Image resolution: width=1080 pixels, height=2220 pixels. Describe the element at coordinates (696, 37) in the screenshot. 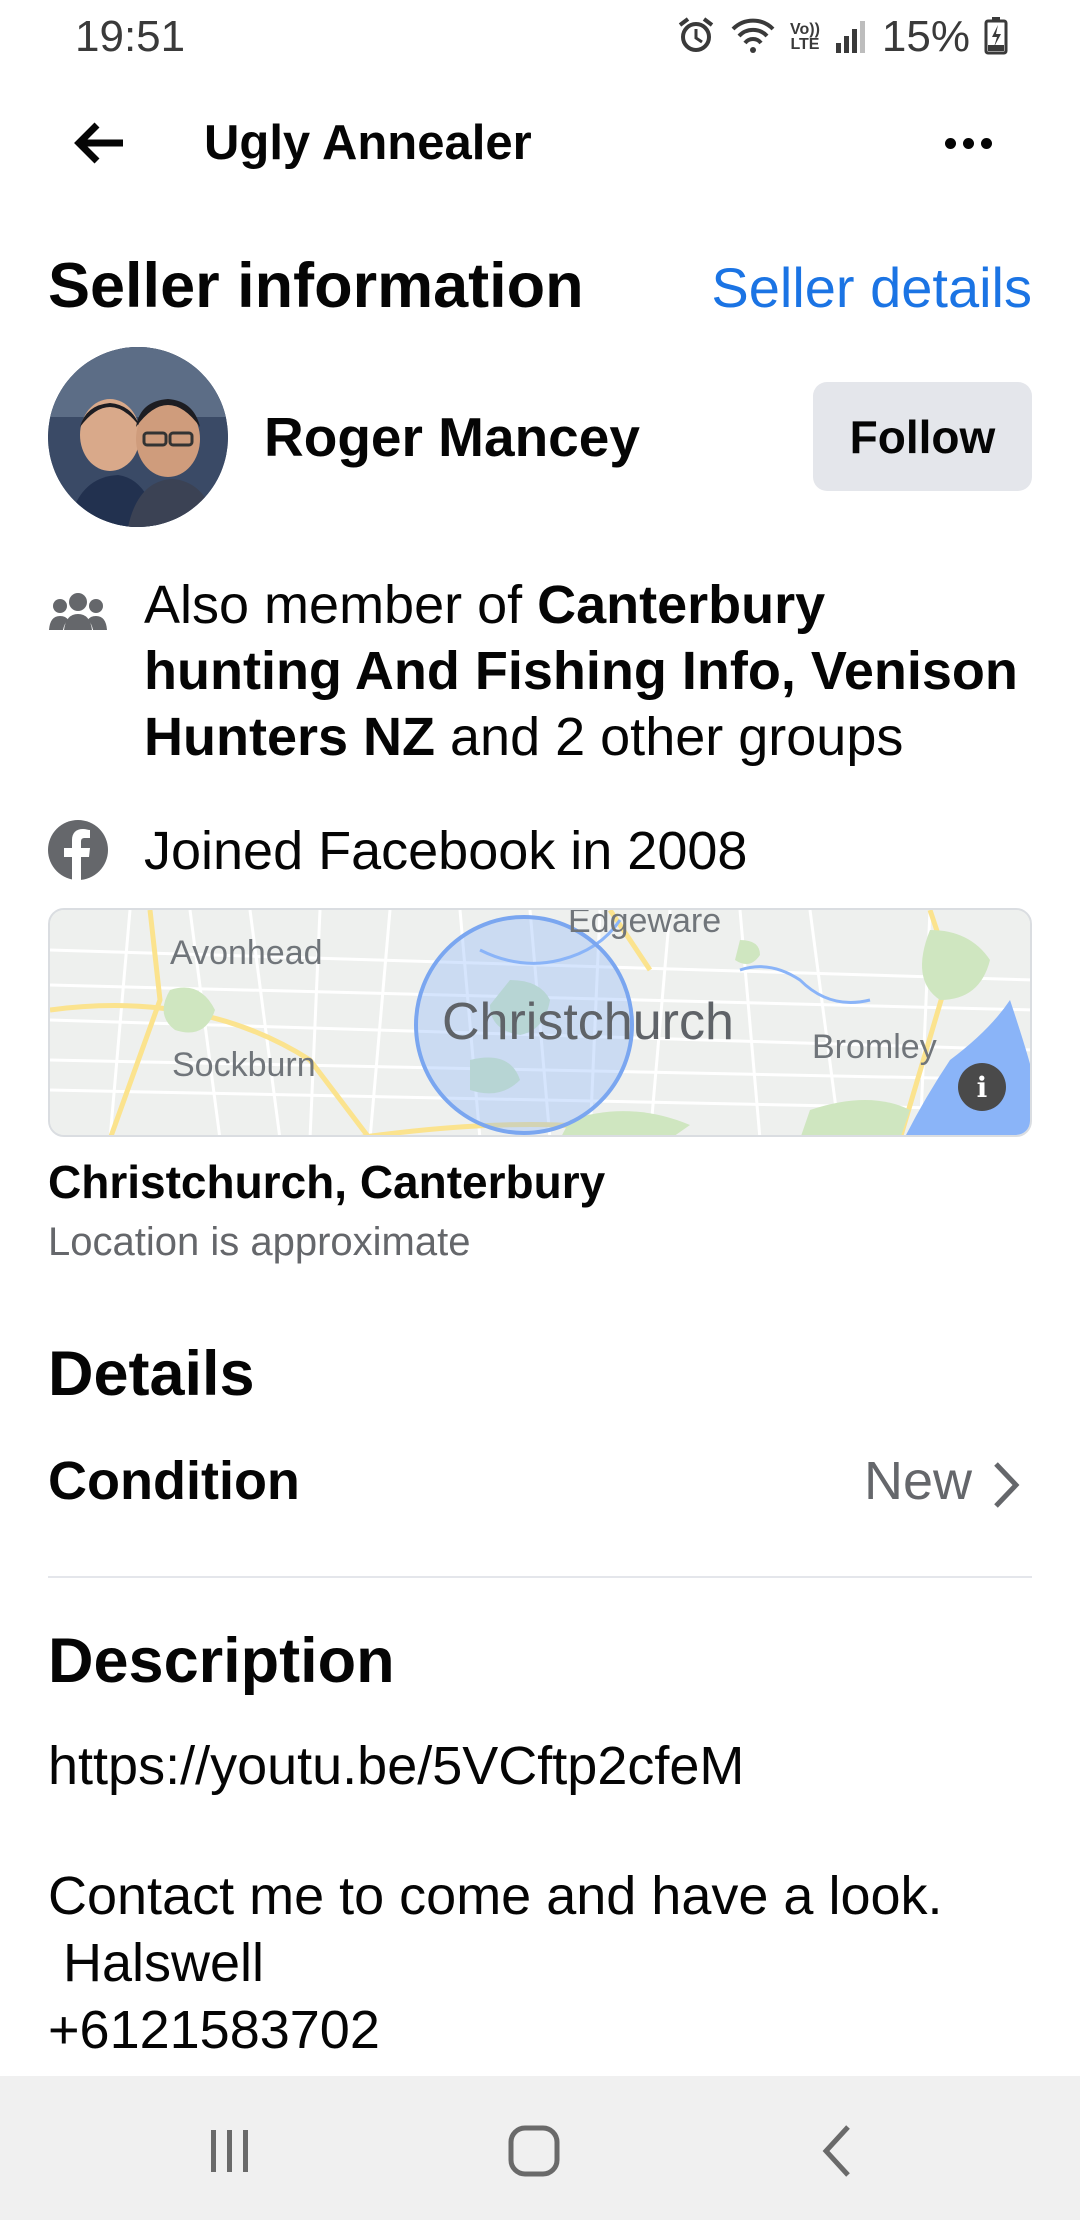

I see `alarm-icon` at that location.